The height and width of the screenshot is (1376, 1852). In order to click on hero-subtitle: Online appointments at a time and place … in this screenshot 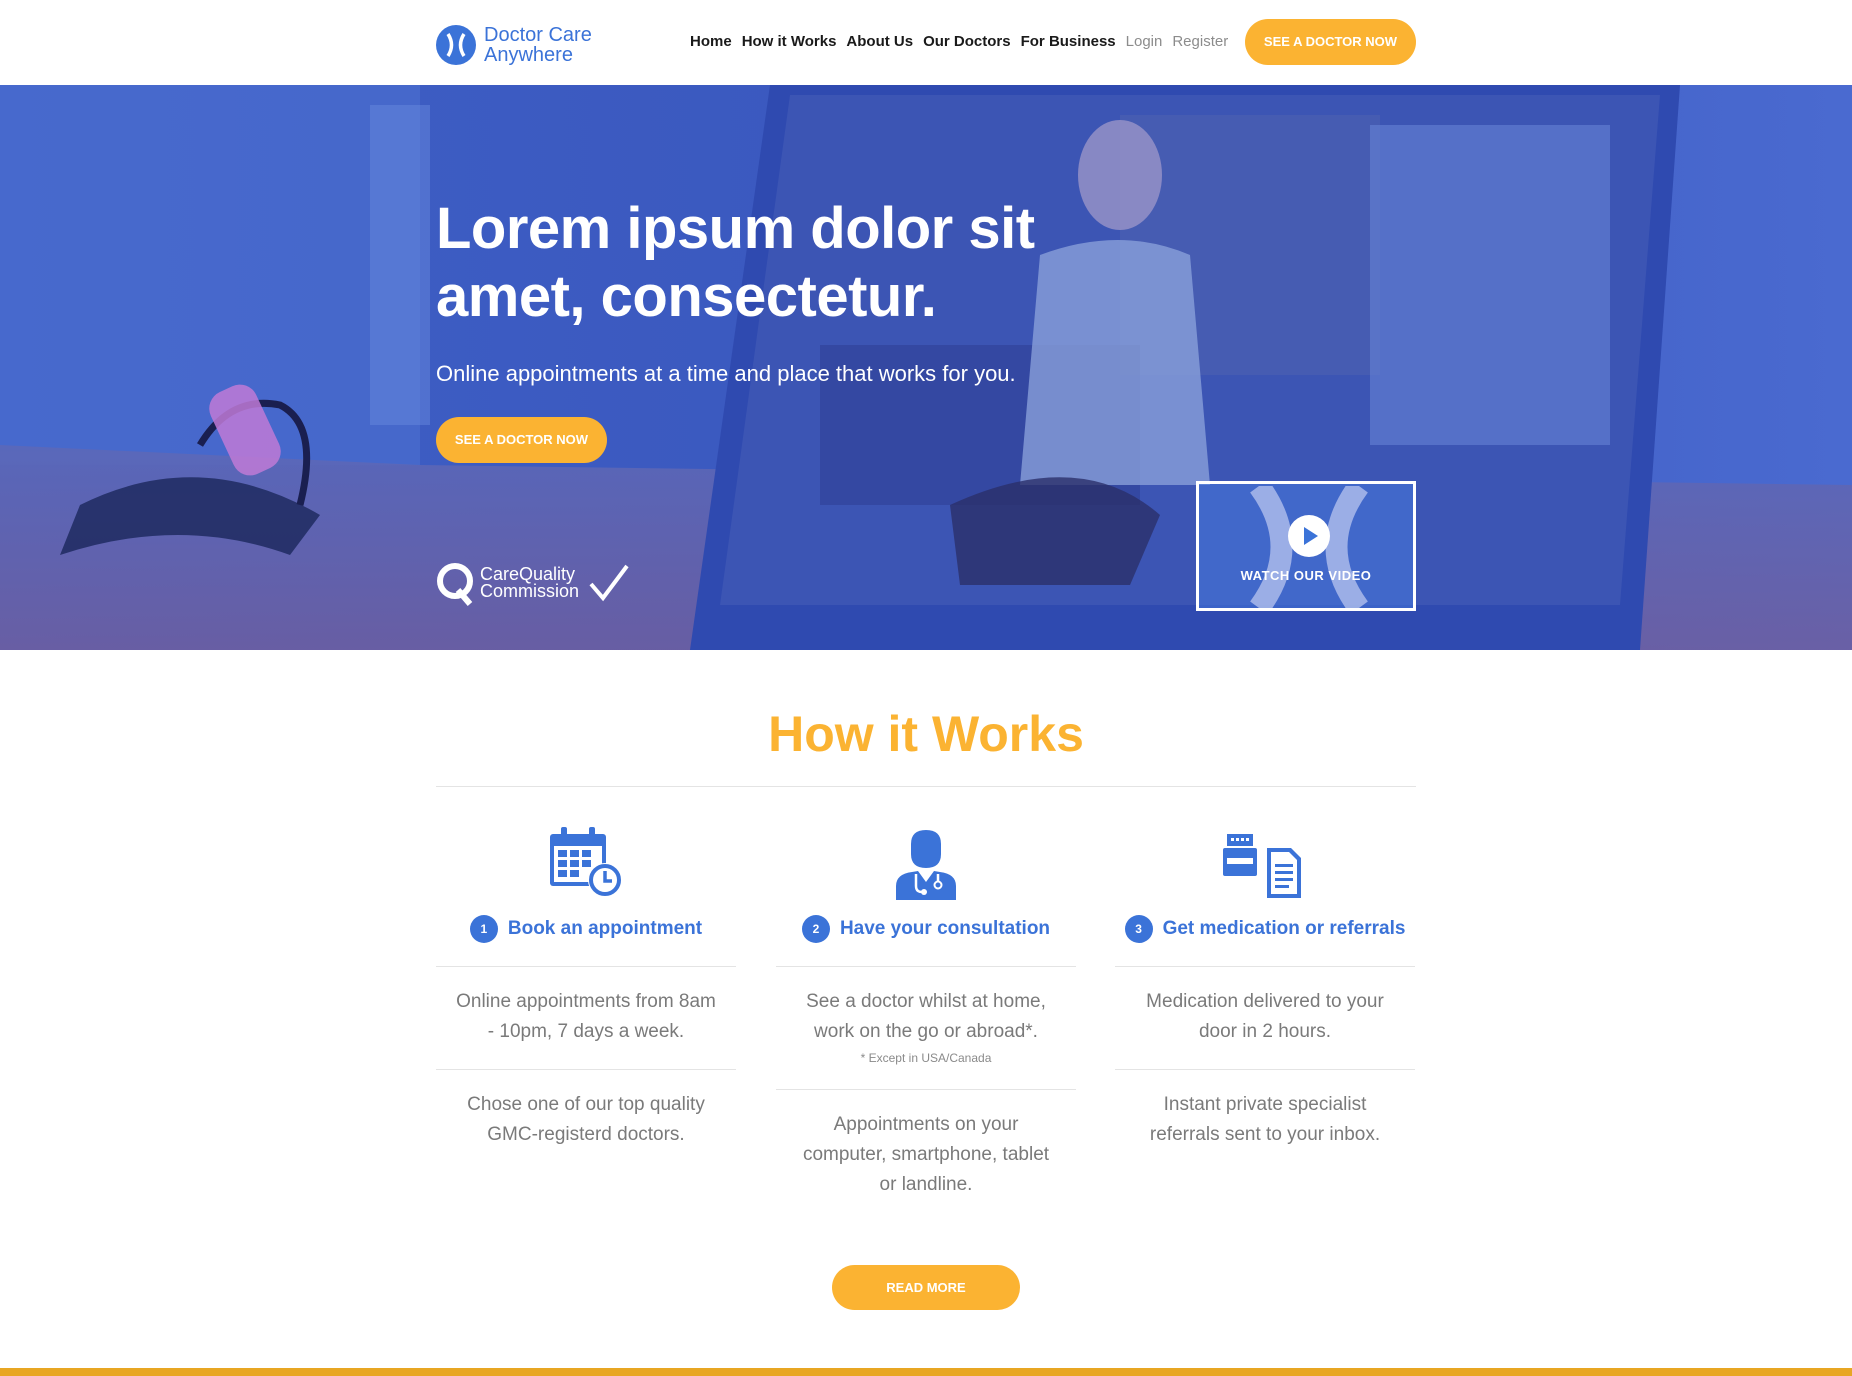, I will do `click(726, 373)`.